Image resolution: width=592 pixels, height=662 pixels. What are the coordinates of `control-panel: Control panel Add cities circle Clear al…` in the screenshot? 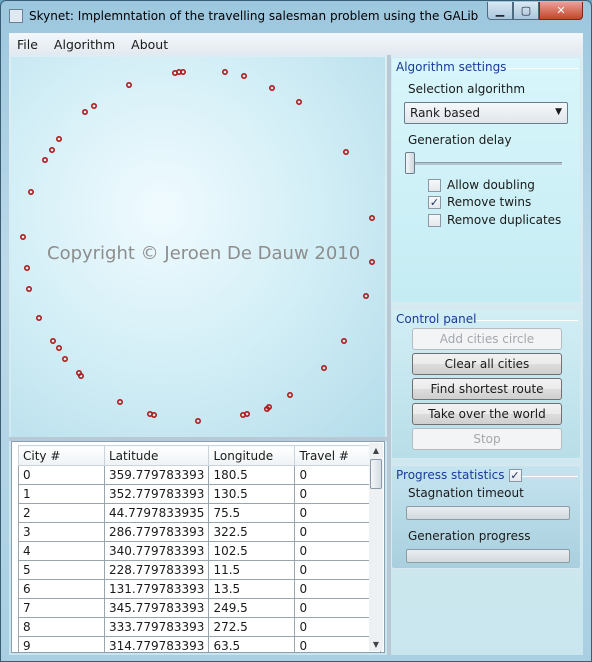 It's located at (486, 384).